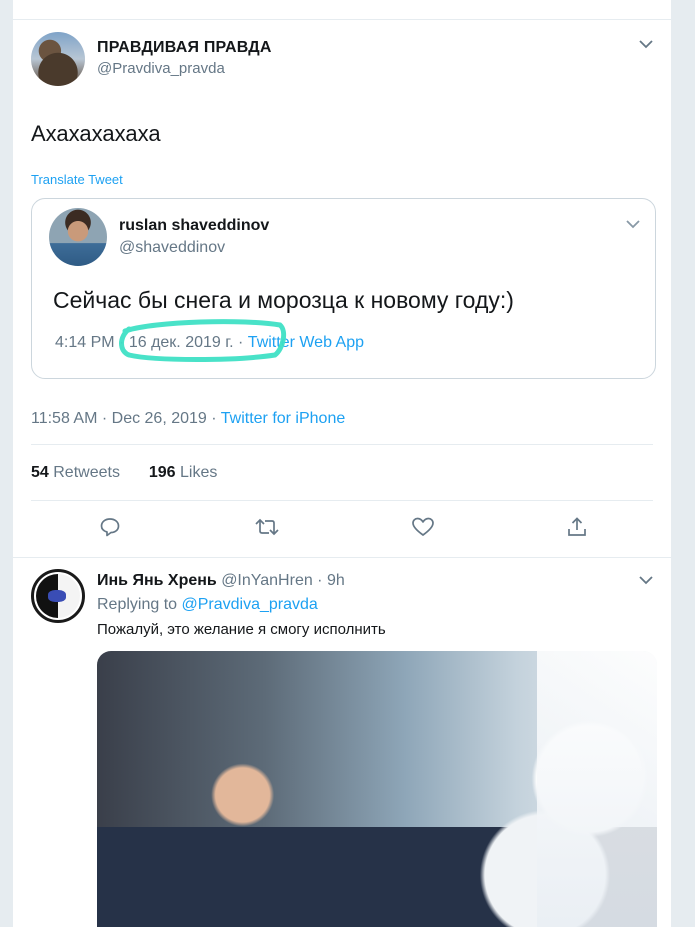 This screenshot has height=927, width=695. I want to click on reply-icon, so click(110, 529).